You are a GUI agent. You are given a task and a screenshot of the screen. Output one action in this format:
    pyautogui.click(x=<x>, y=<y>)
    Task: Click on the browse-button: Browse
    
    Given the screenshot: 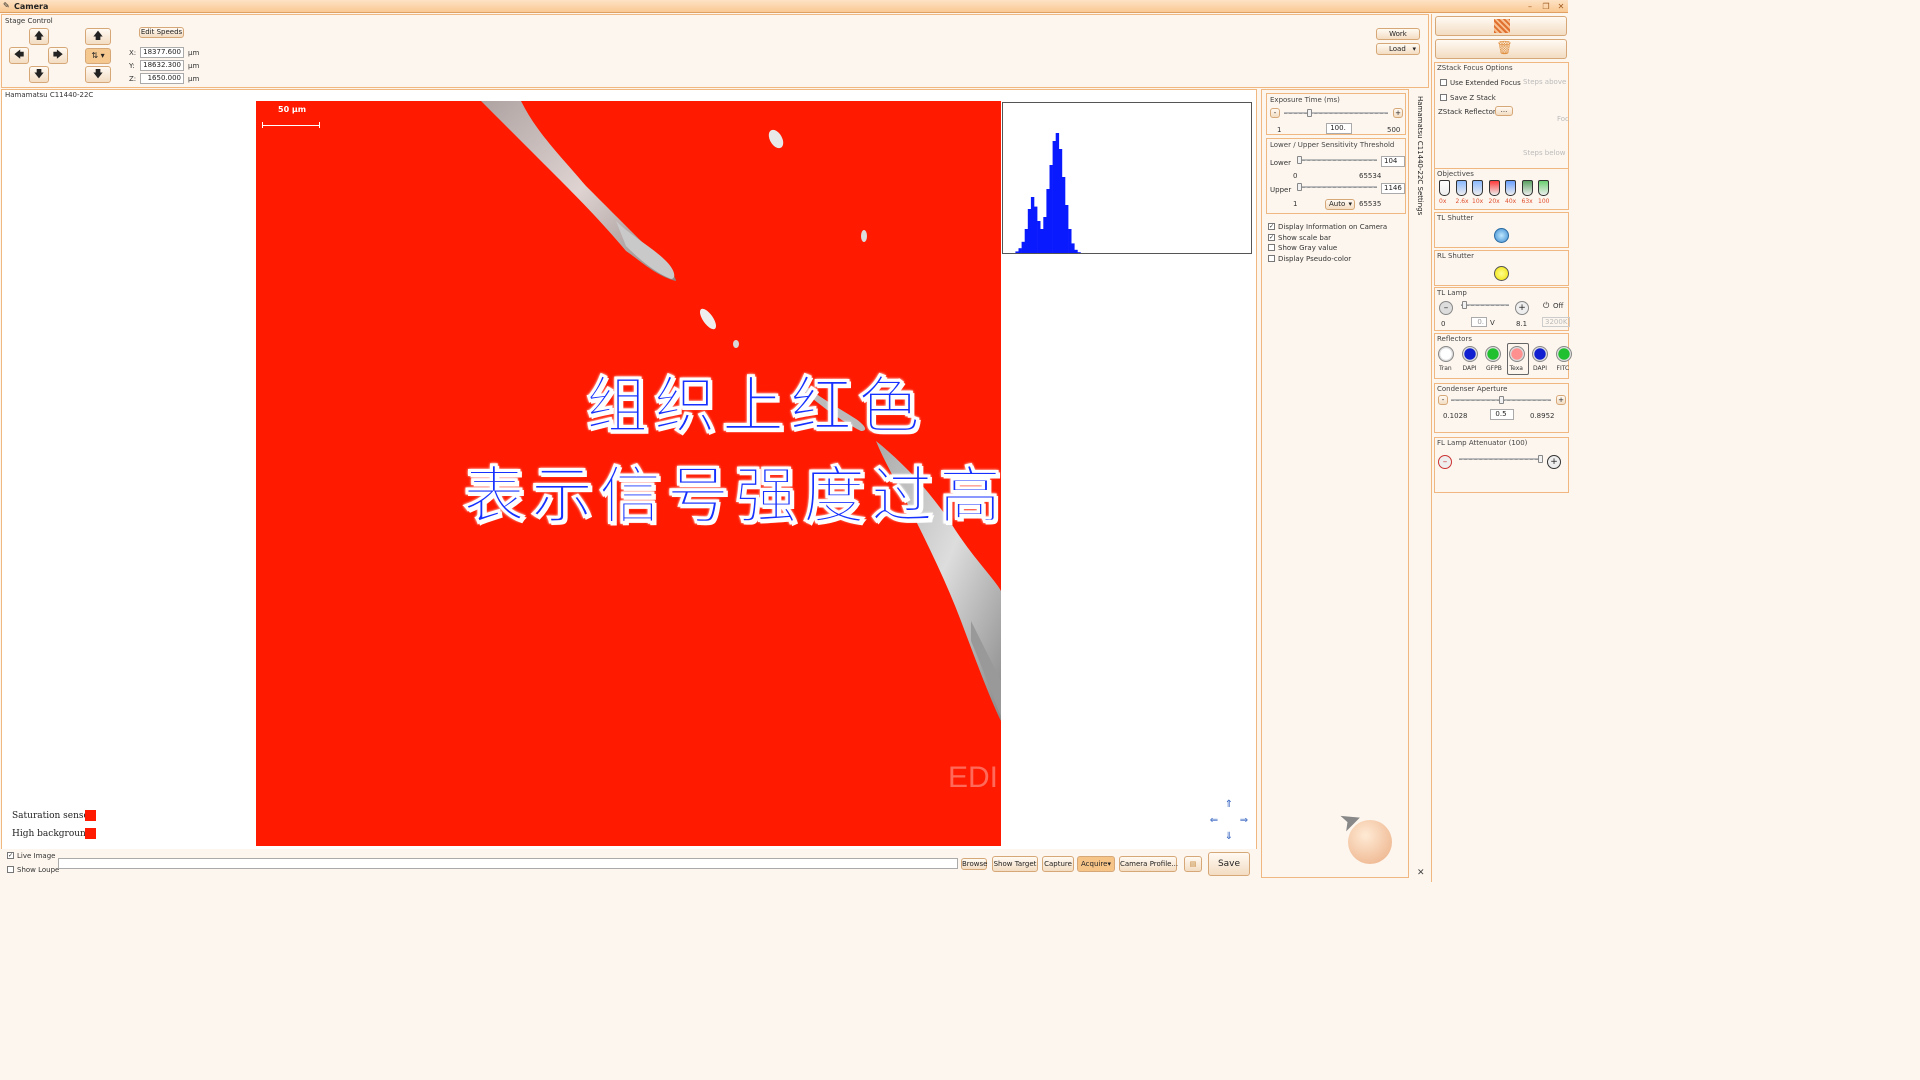 What is the action you would take?
    pyautogui.click(x=974, y=864)
    